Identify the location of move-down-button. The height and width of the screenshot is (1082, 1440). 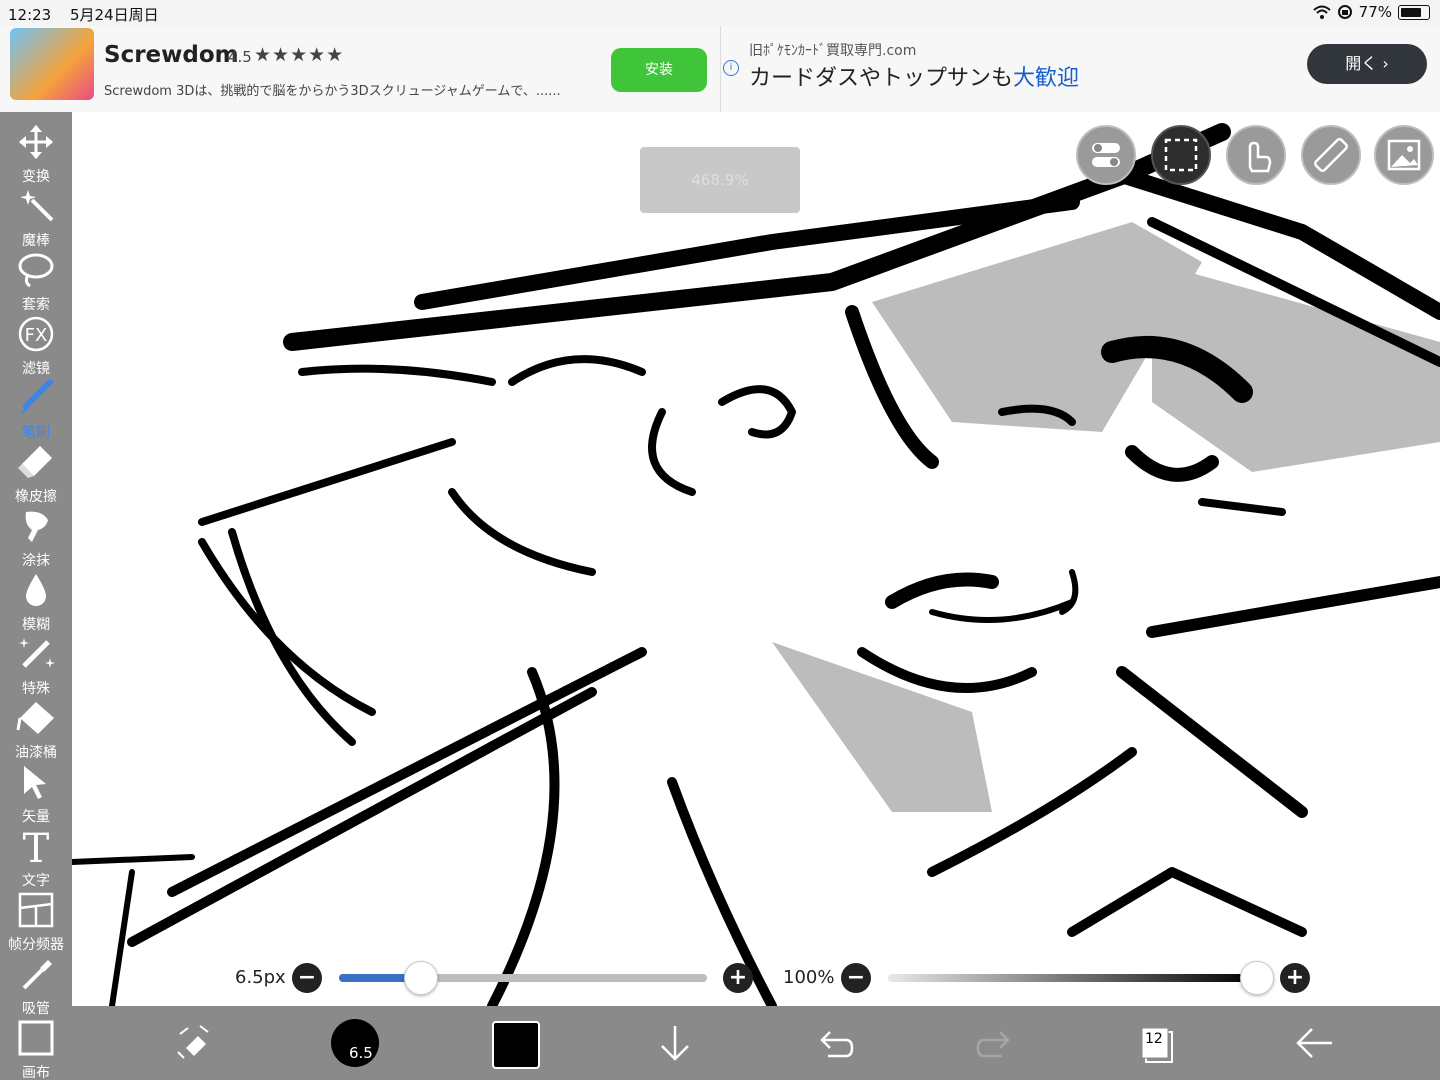
(675, 1043).